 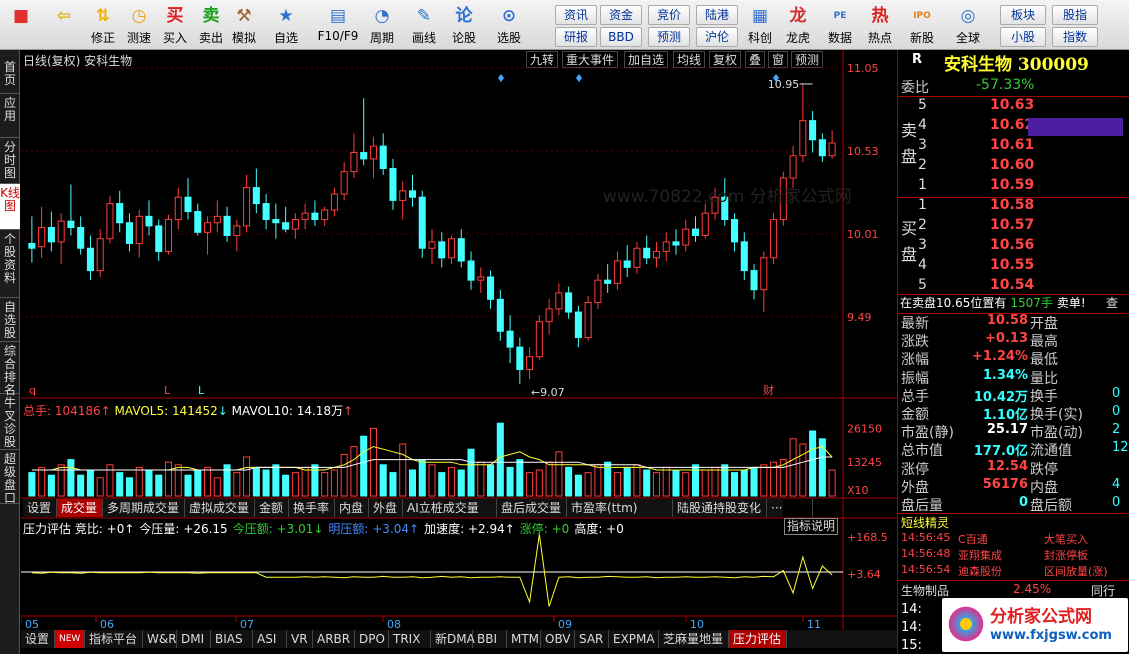 What do you see at coordinates (558, 639) in the screenshot?
I see `indicator-tab-14: OBV` at bounding box center [558, 639].